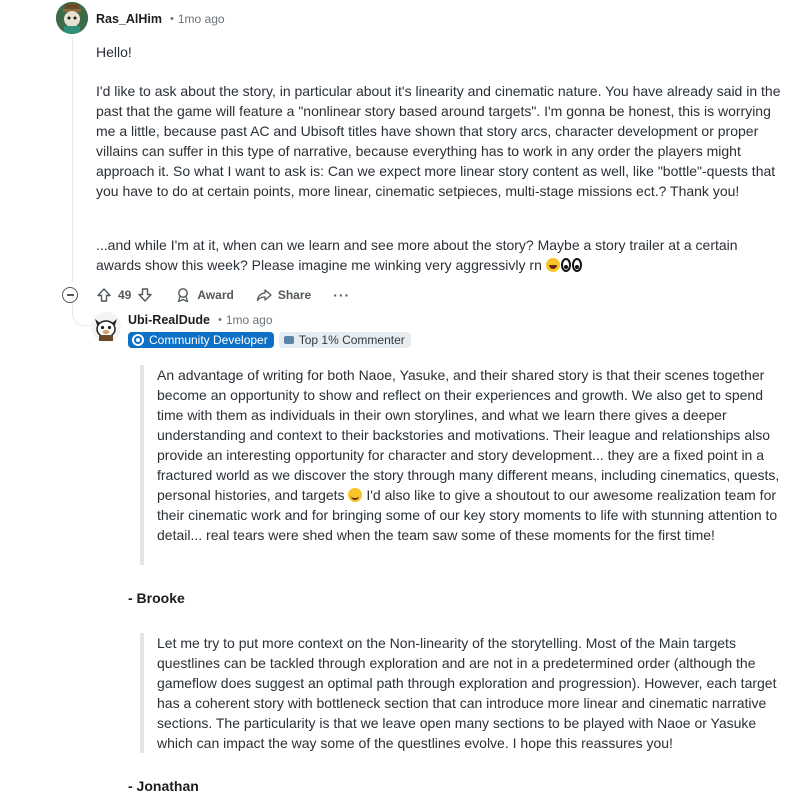  I want to click on top-commenter-icon, so click(288, 340).